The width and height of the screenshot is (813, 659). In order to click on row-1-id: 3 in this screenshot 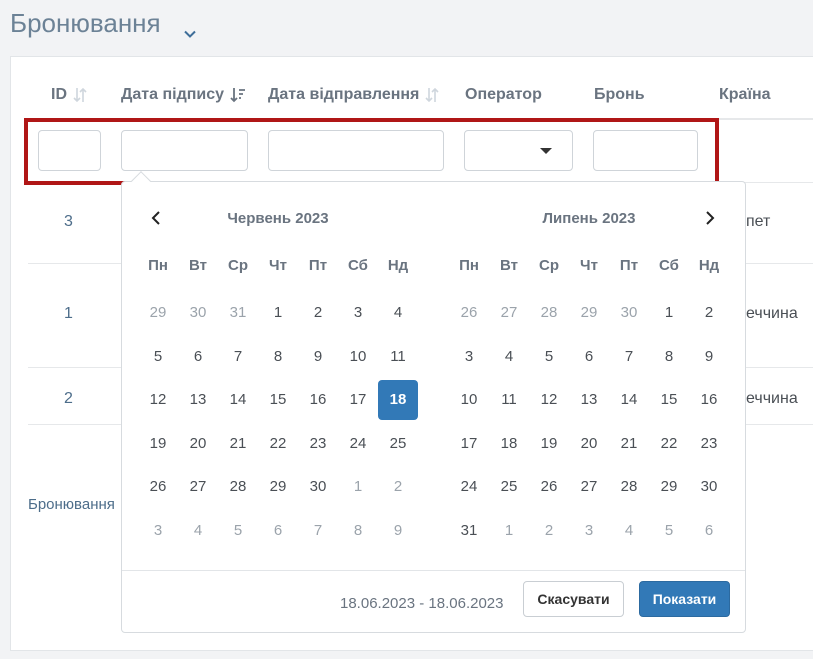, I will do `click(68, 222)`.